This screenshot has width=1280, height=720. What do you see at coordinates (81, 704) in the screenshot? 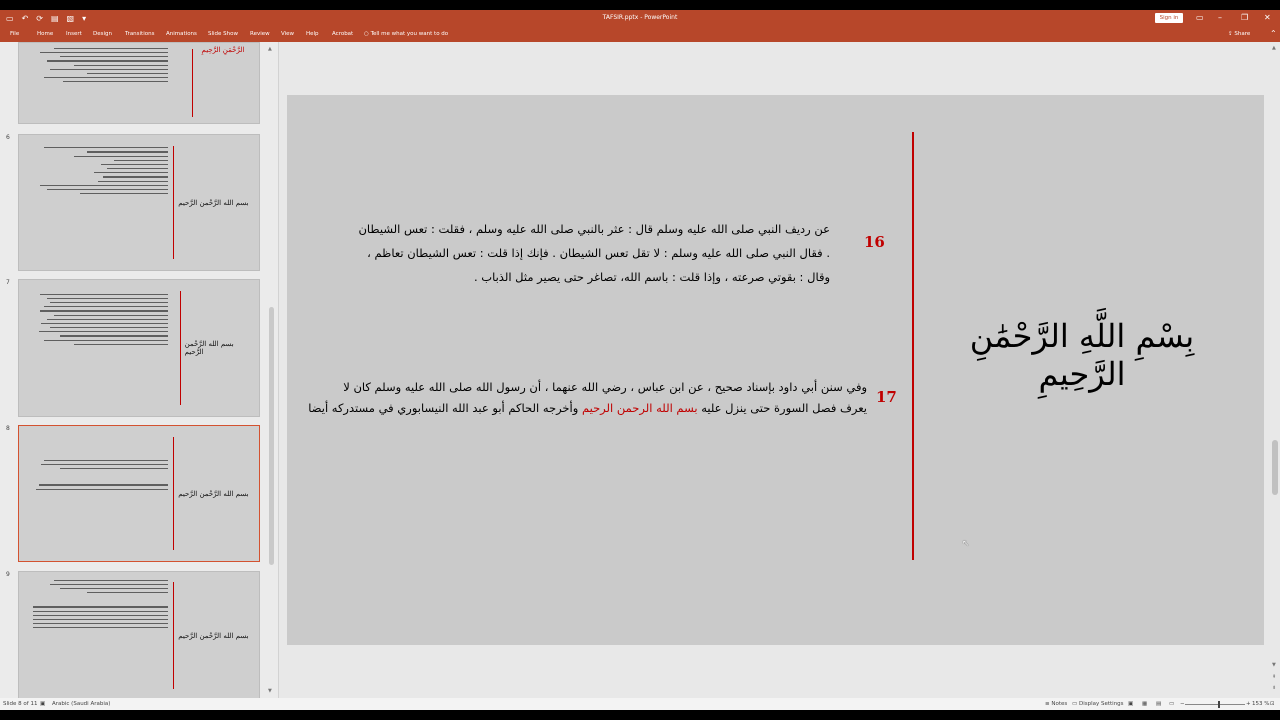
I see `language-indicator: Arabic (Saudi Arabia)` at bounding box center [81, 704].